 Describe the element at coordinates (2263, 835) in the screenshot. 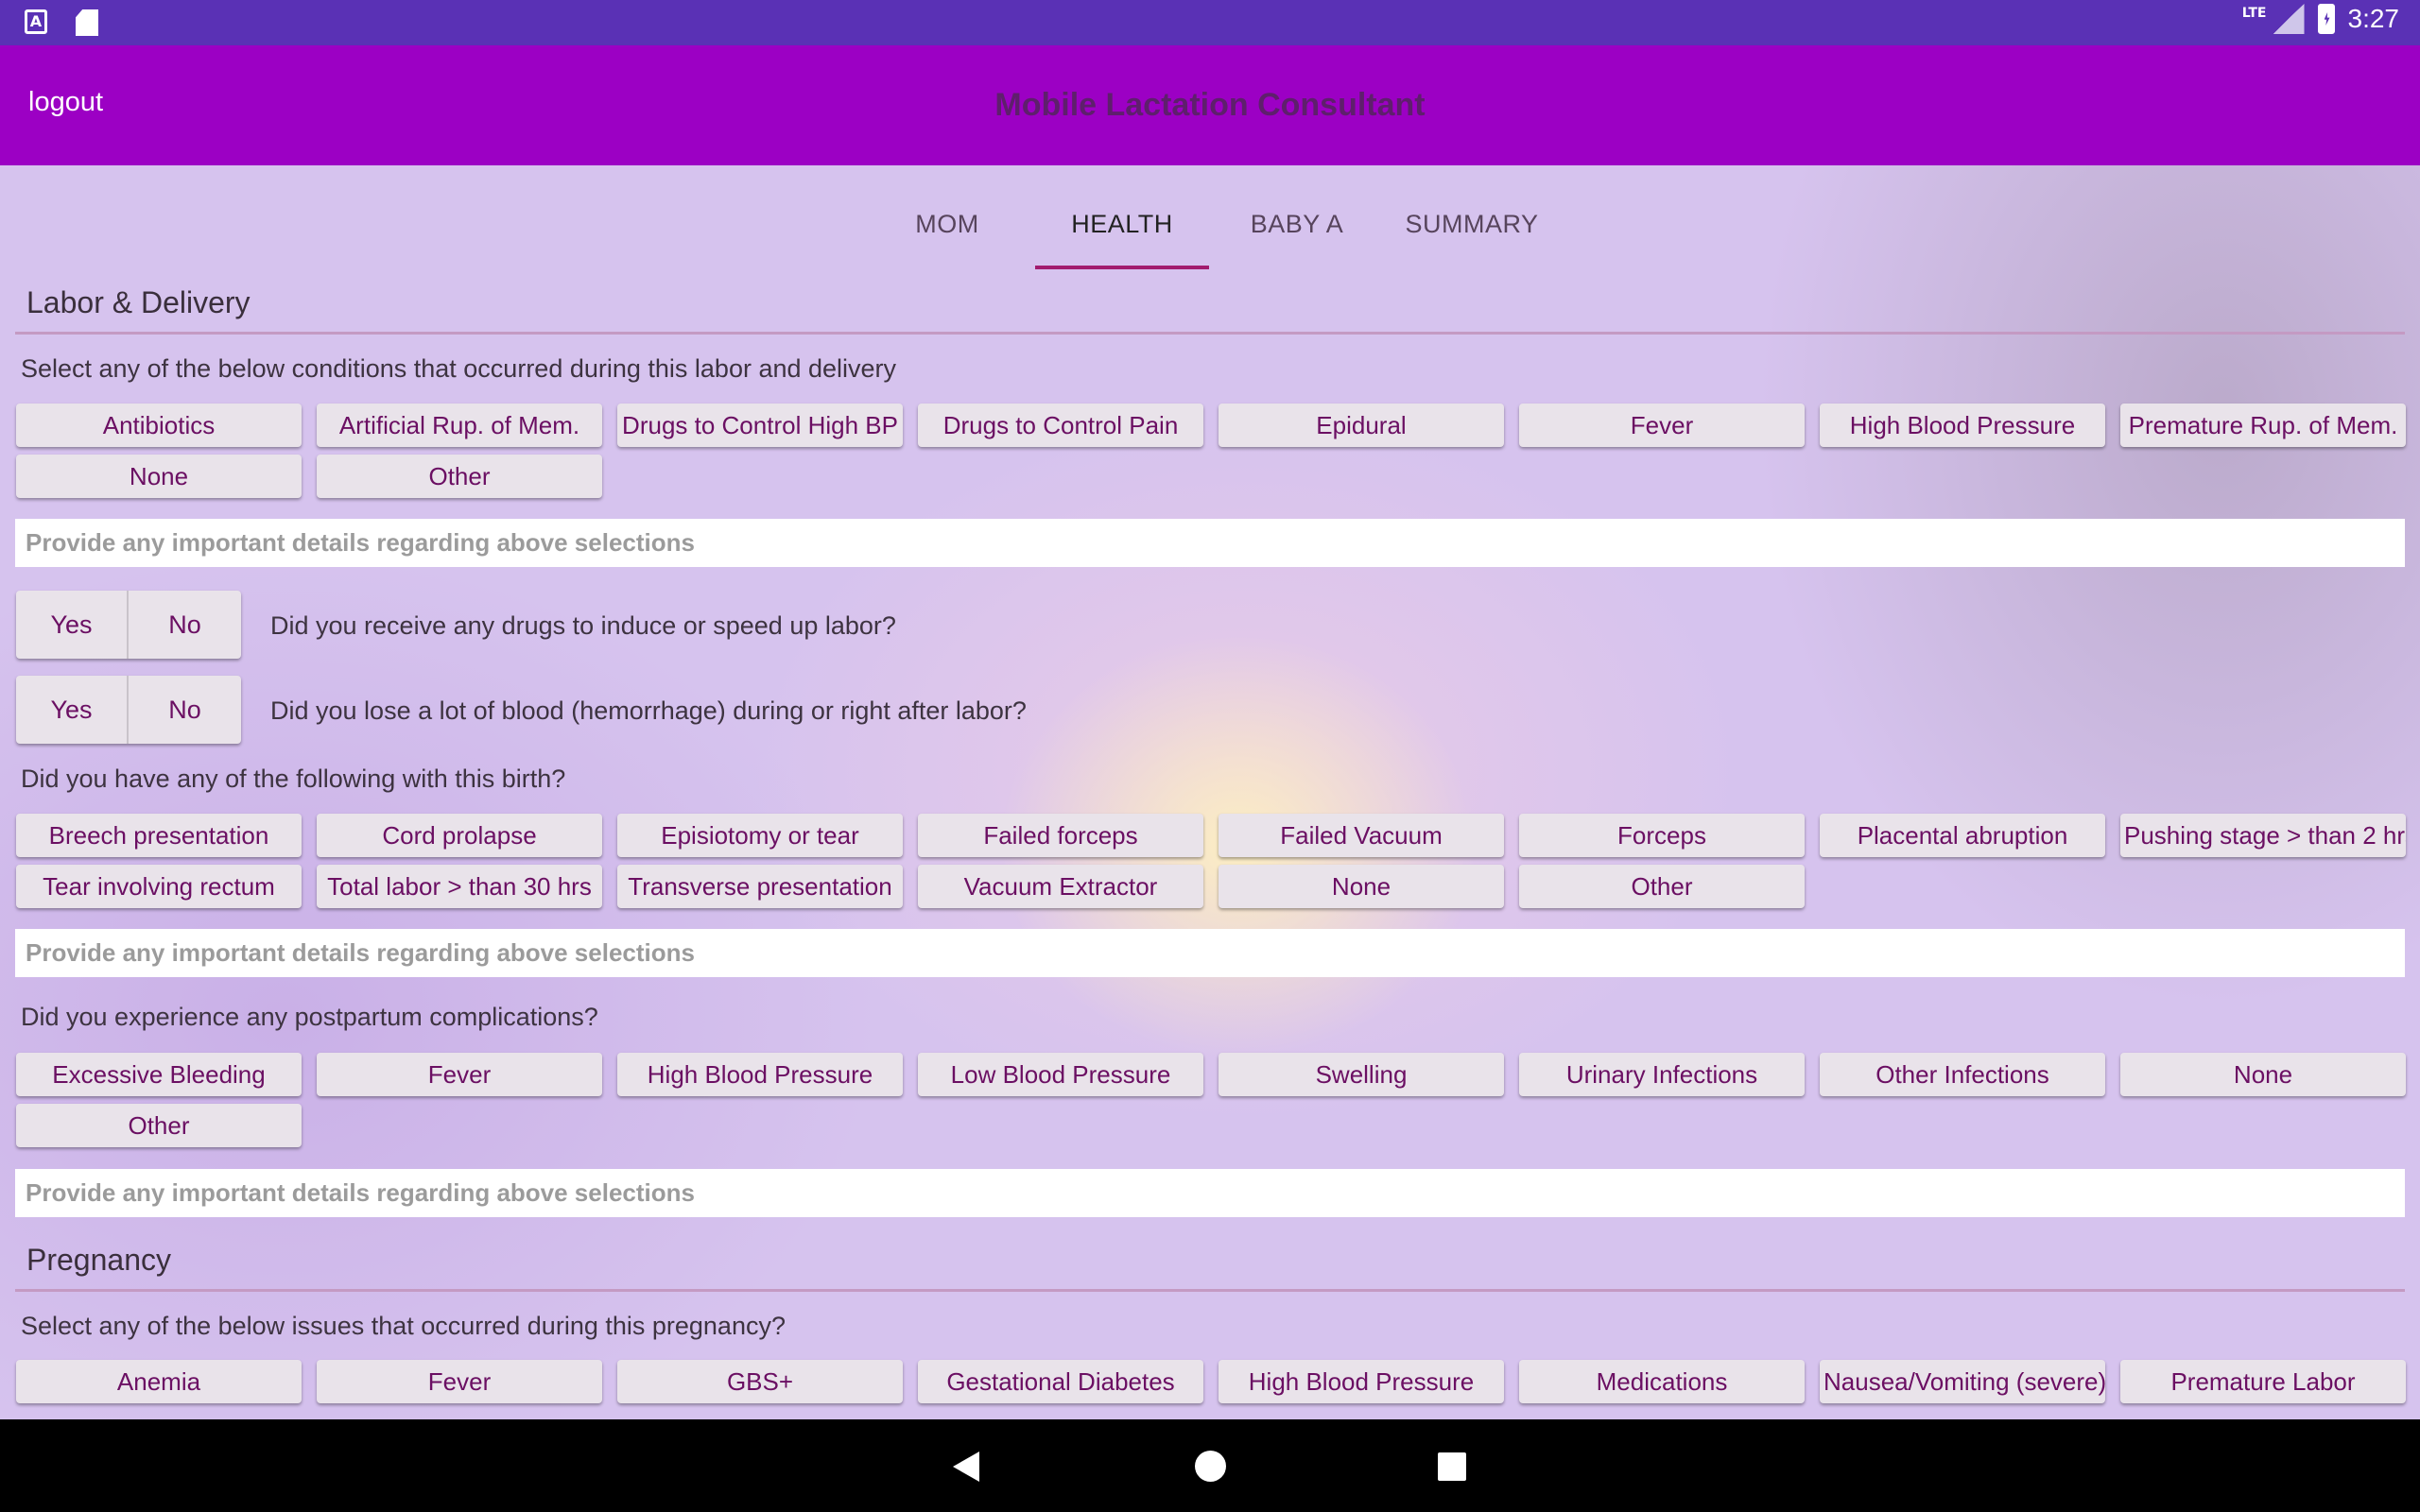

I see `birth-option: Pushing stage > than 2 hrs` at that location.